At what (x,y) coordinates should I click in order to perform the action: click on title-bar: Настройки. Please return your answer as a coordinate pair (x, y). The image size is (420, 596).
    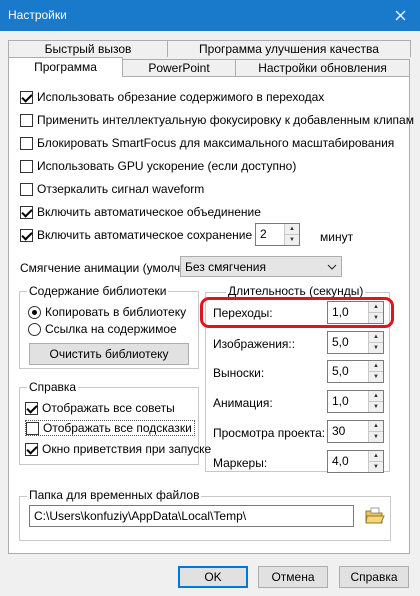
    Looking at the image, I should click on (210, 15).